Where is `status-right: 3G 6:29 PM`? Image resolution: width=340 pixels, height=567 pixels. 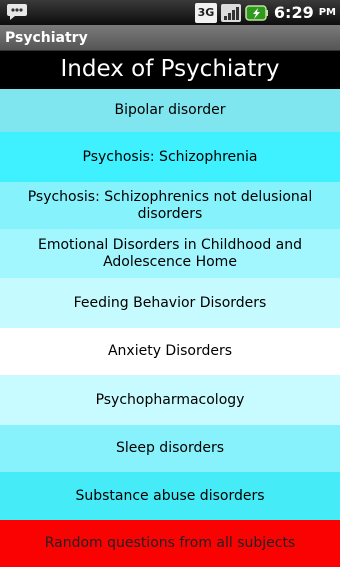
status-right: 3G 6:29 PM is located at coordinates (265, 12).